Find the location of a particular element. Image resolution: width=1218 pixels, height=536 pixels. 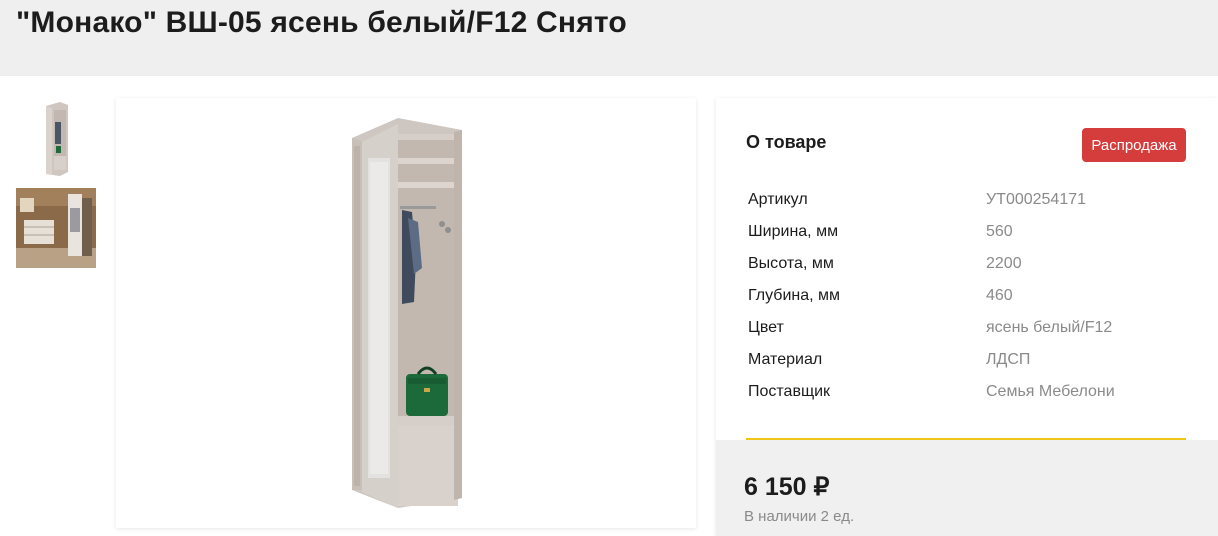

thumbnail-interior is located at coordinates (56, 228).